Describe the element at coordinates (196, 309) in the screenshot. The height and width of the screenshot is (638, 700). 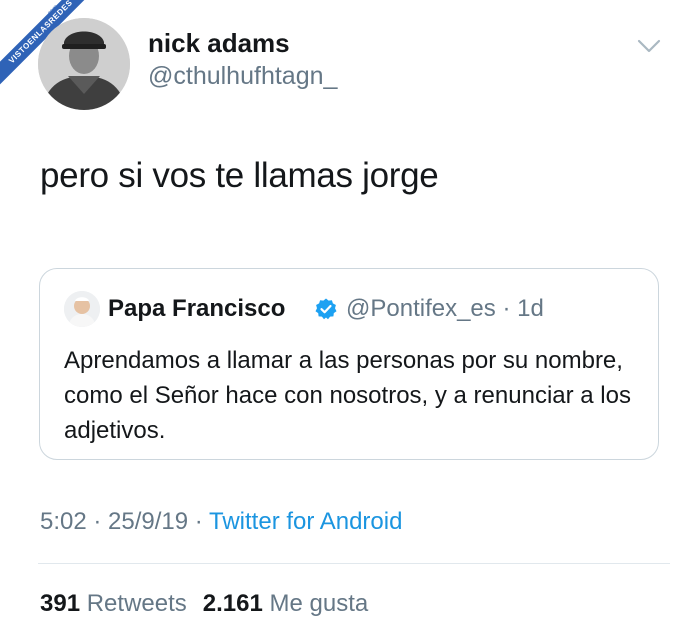
I see `quoted-display-name: Papa Francisco` at that location.